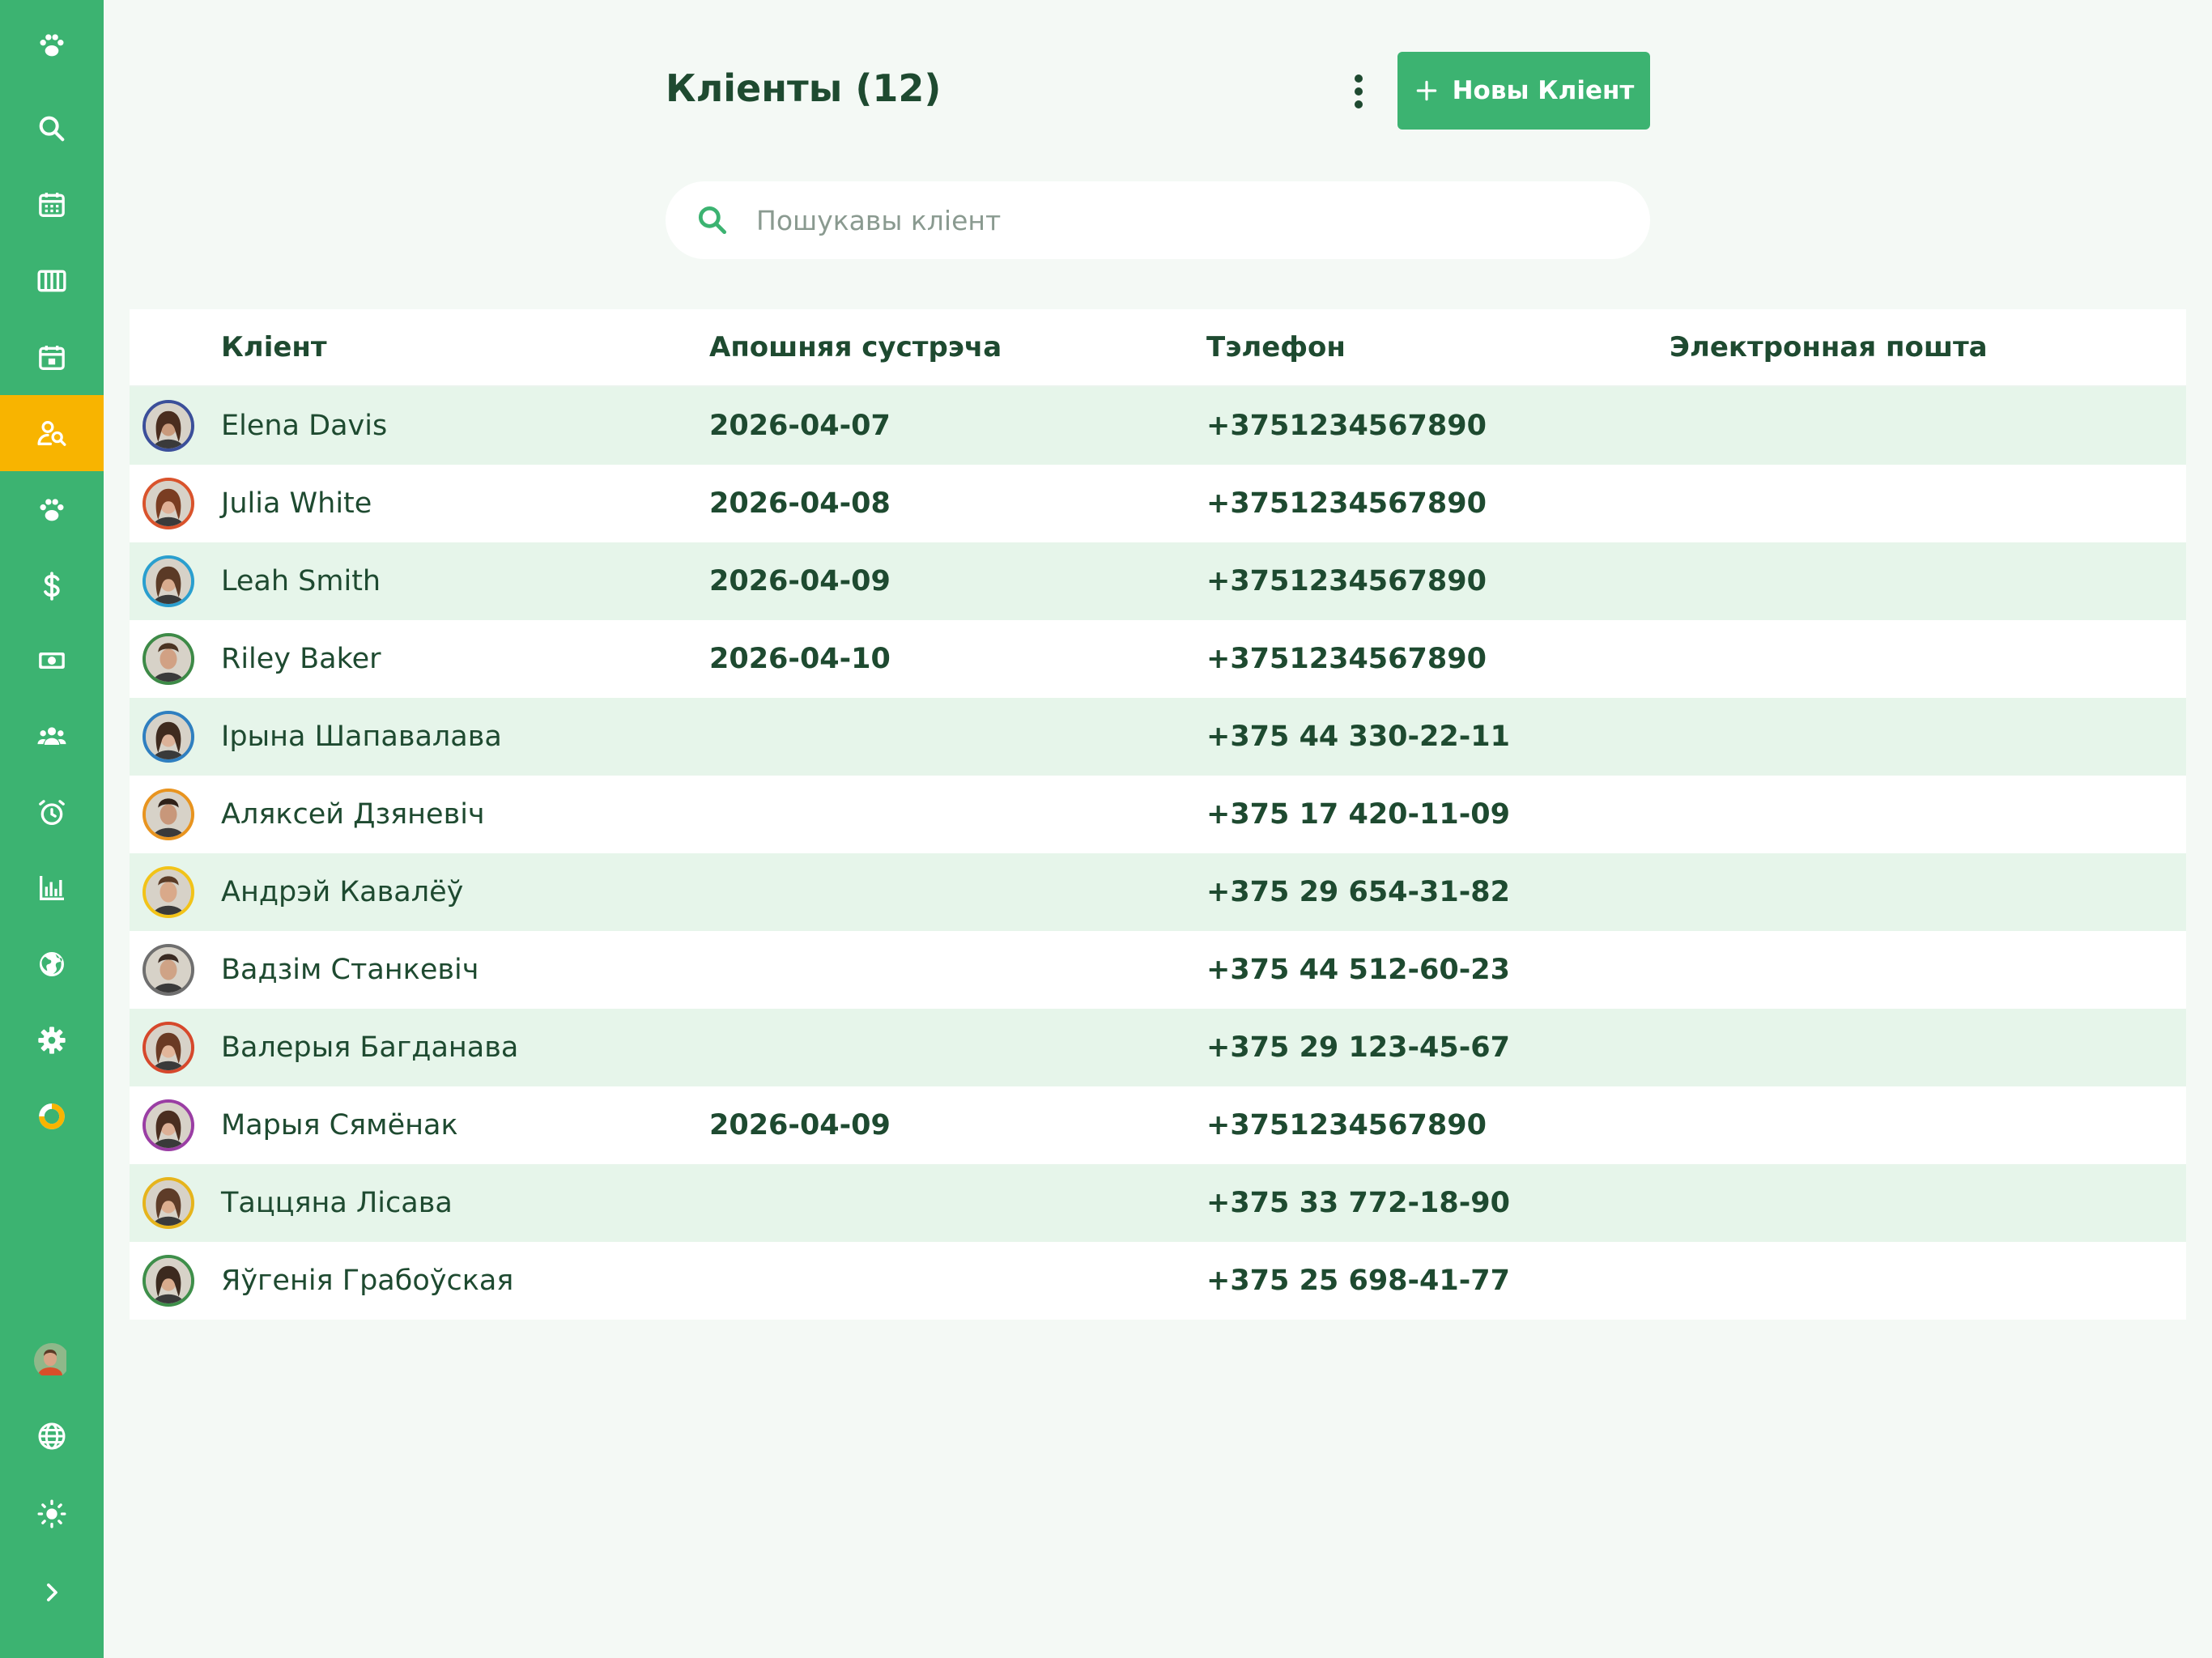 The width and height of the screenshot is (2212, 1658). I want to click on nav-online, so click(52, 964).